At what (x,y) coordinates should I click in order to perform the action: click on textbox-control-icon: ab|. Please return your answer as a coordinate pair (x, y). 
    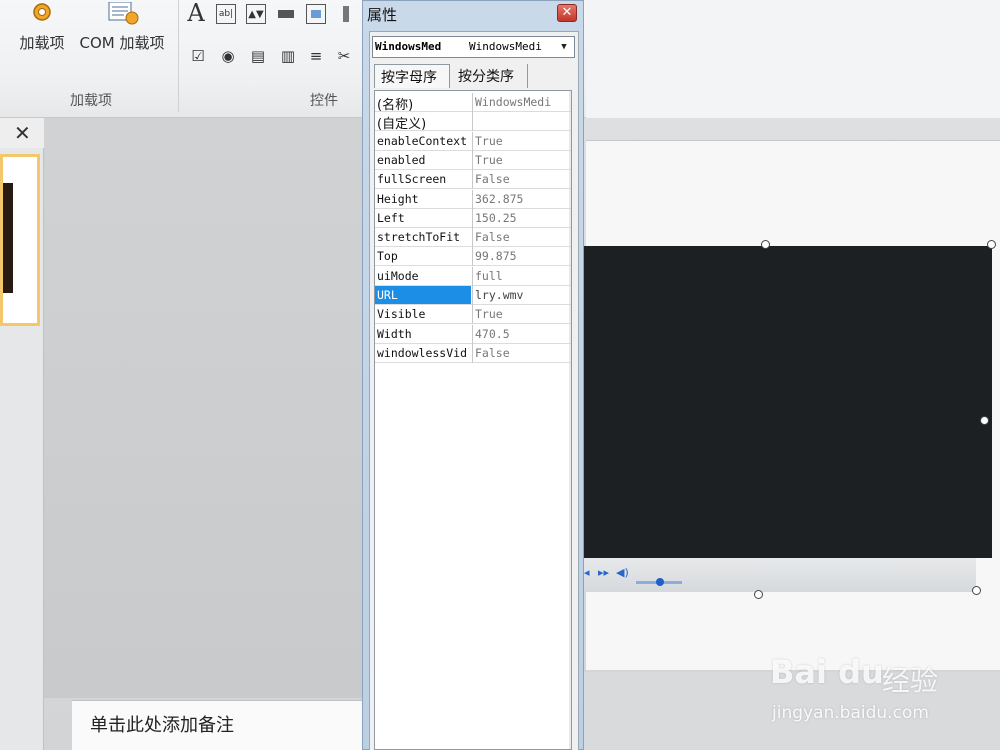
    Looking at the image, I should click on (226, 14).